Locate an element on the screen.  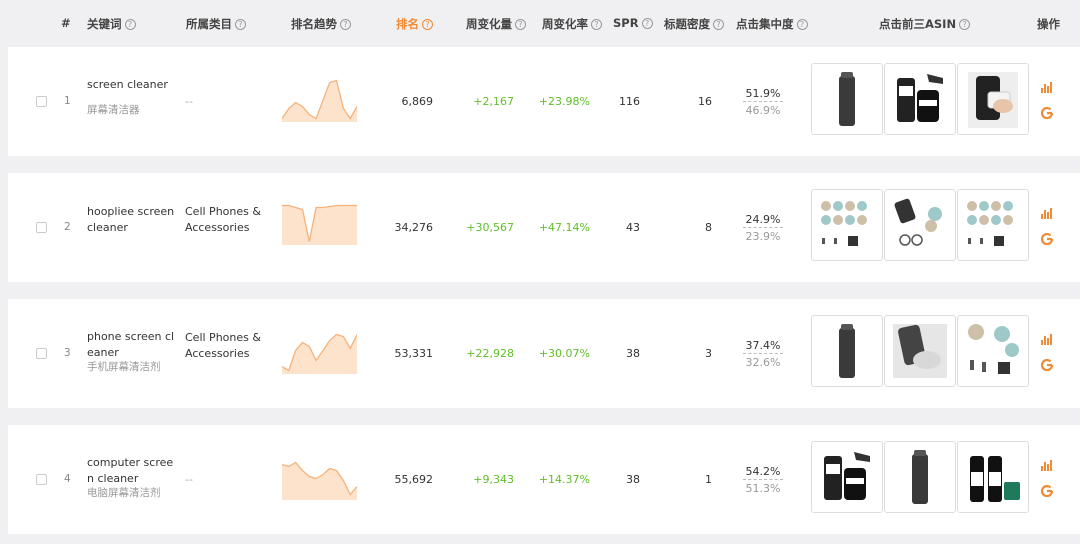
rank-value: 53,331 is located at coordinates (414, 353).